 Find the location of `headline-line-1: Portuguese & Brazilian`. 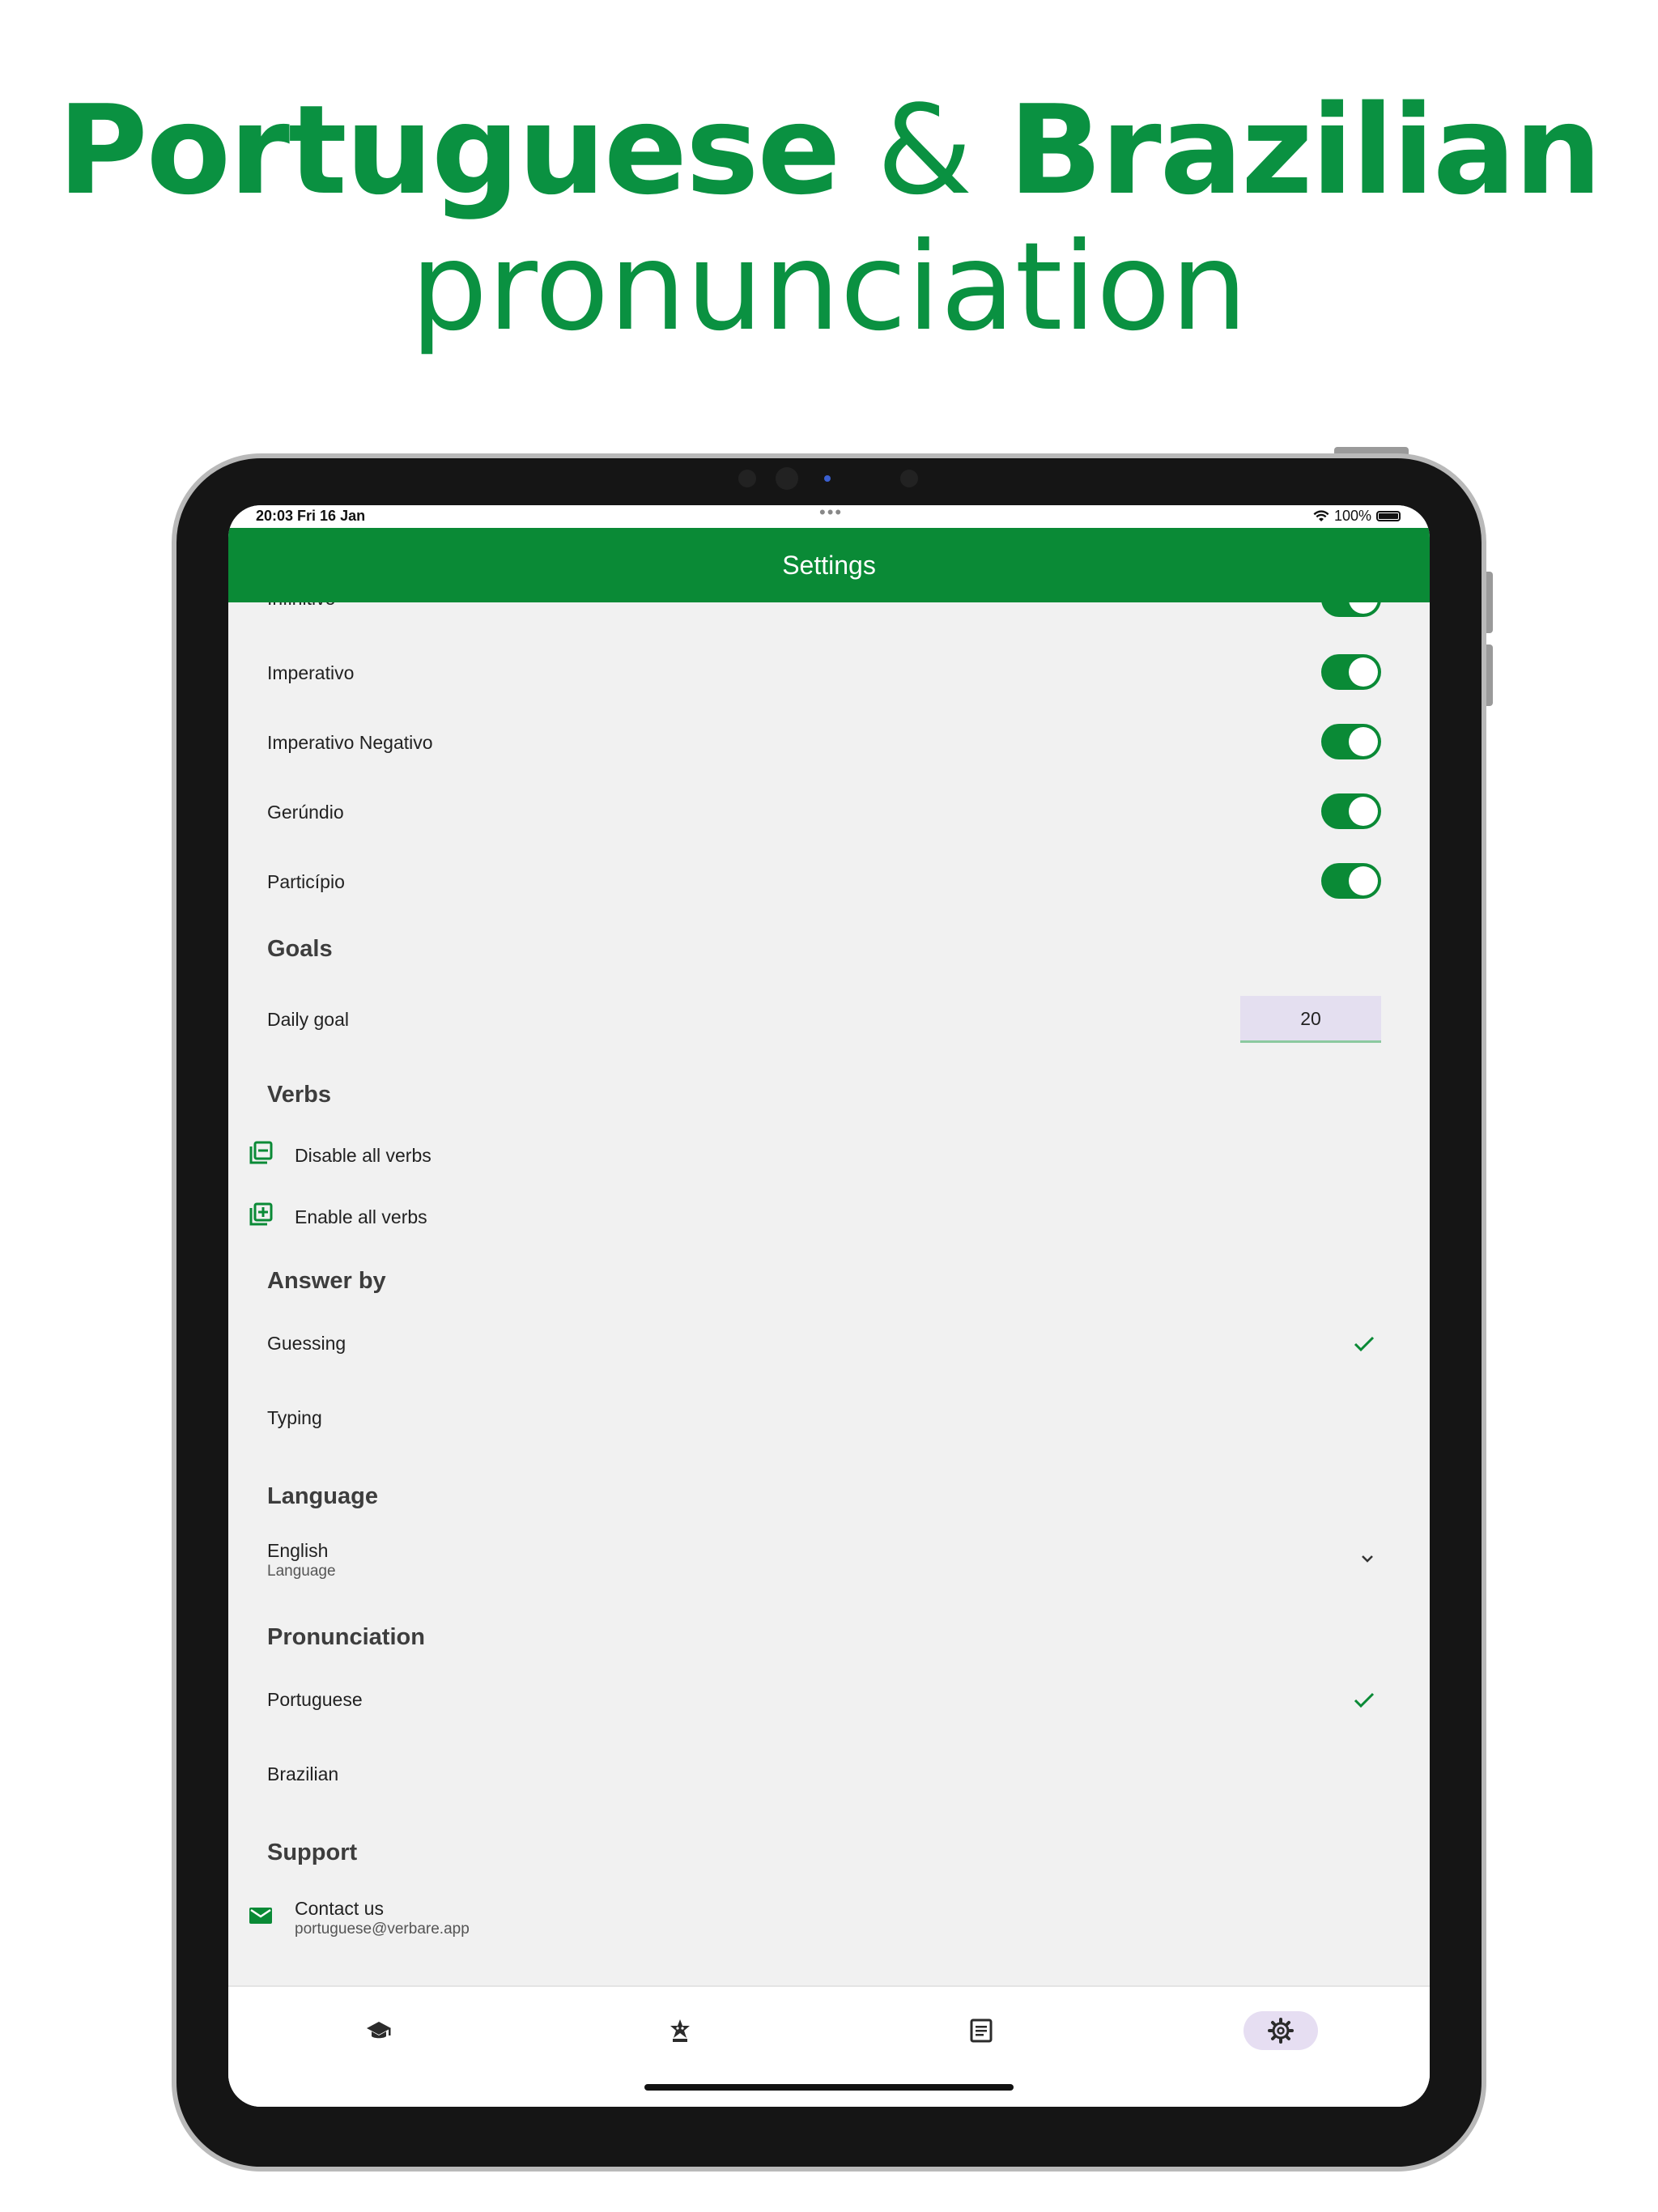

headline-line-1: Portuguese & Brazilian is located at coordinates (829, 158).